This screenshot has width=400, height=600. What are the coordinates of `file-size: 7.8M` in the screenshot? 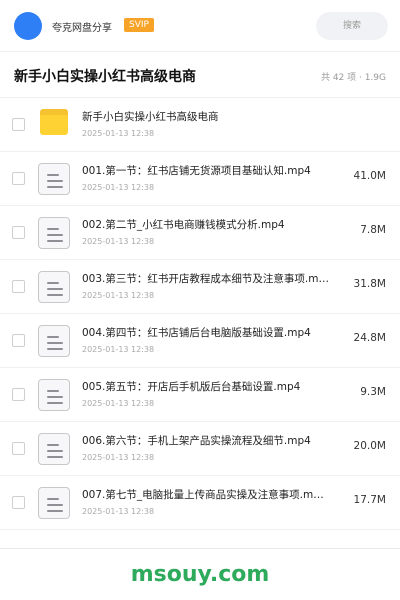 It's located at (373, 230).